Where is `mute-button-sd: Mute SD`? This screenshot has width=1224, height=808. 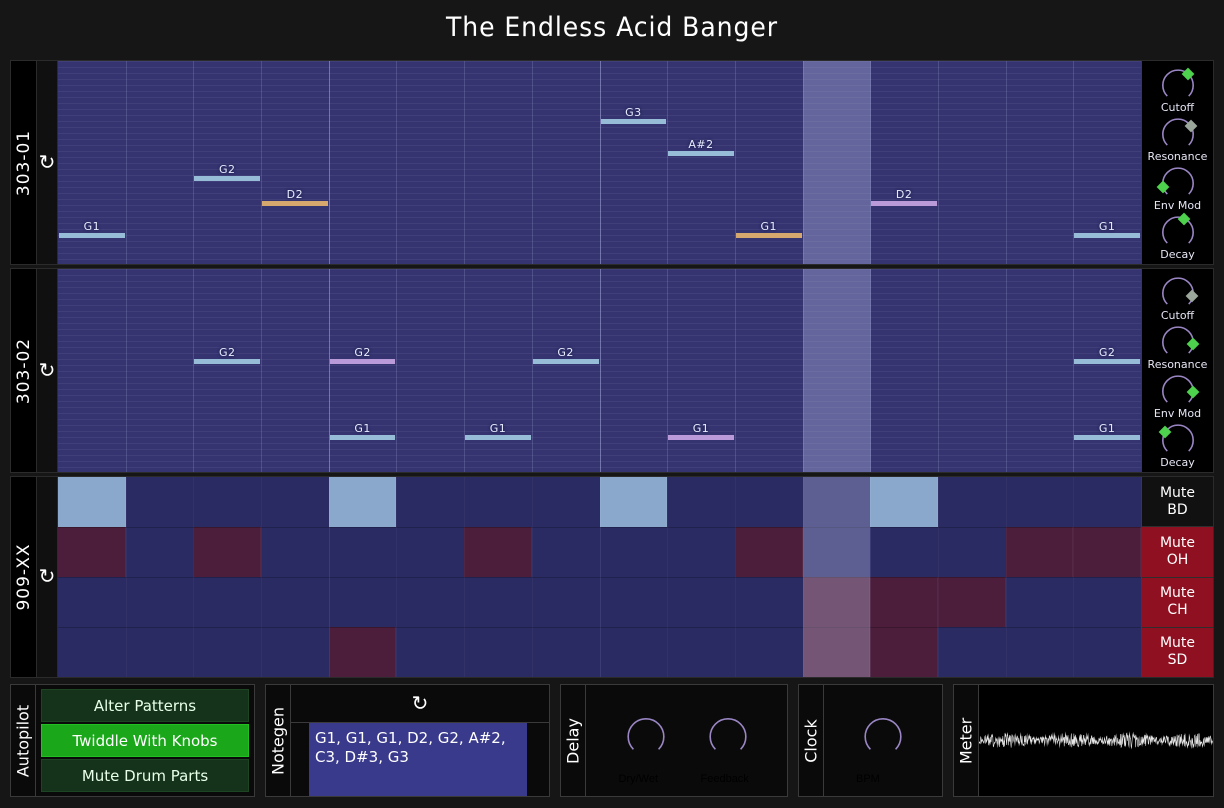
mute-button-sd: Mute SD is located at coordinates (1177, 652).